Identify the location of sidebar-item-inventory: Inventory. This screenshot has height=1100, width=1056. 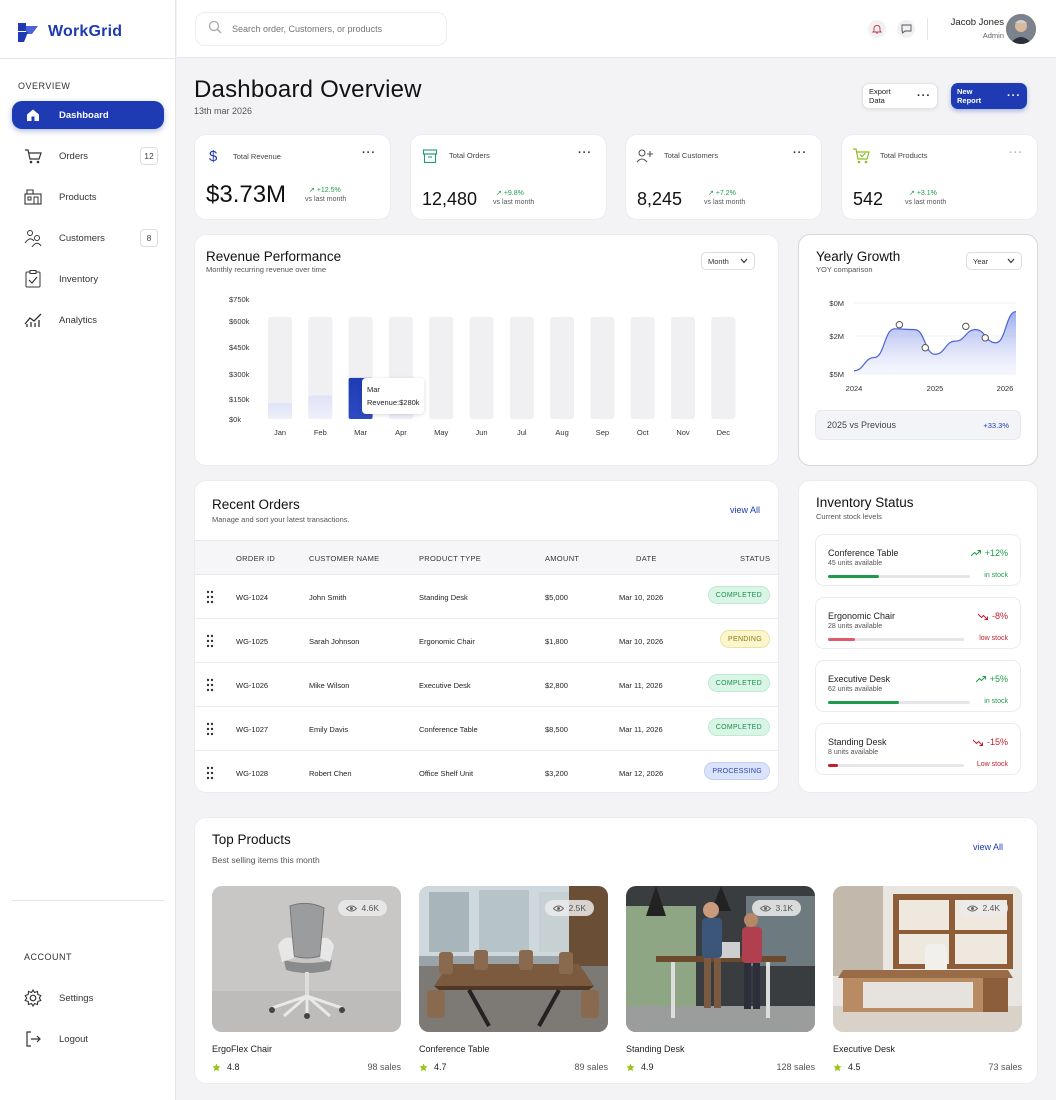
(88, 279).